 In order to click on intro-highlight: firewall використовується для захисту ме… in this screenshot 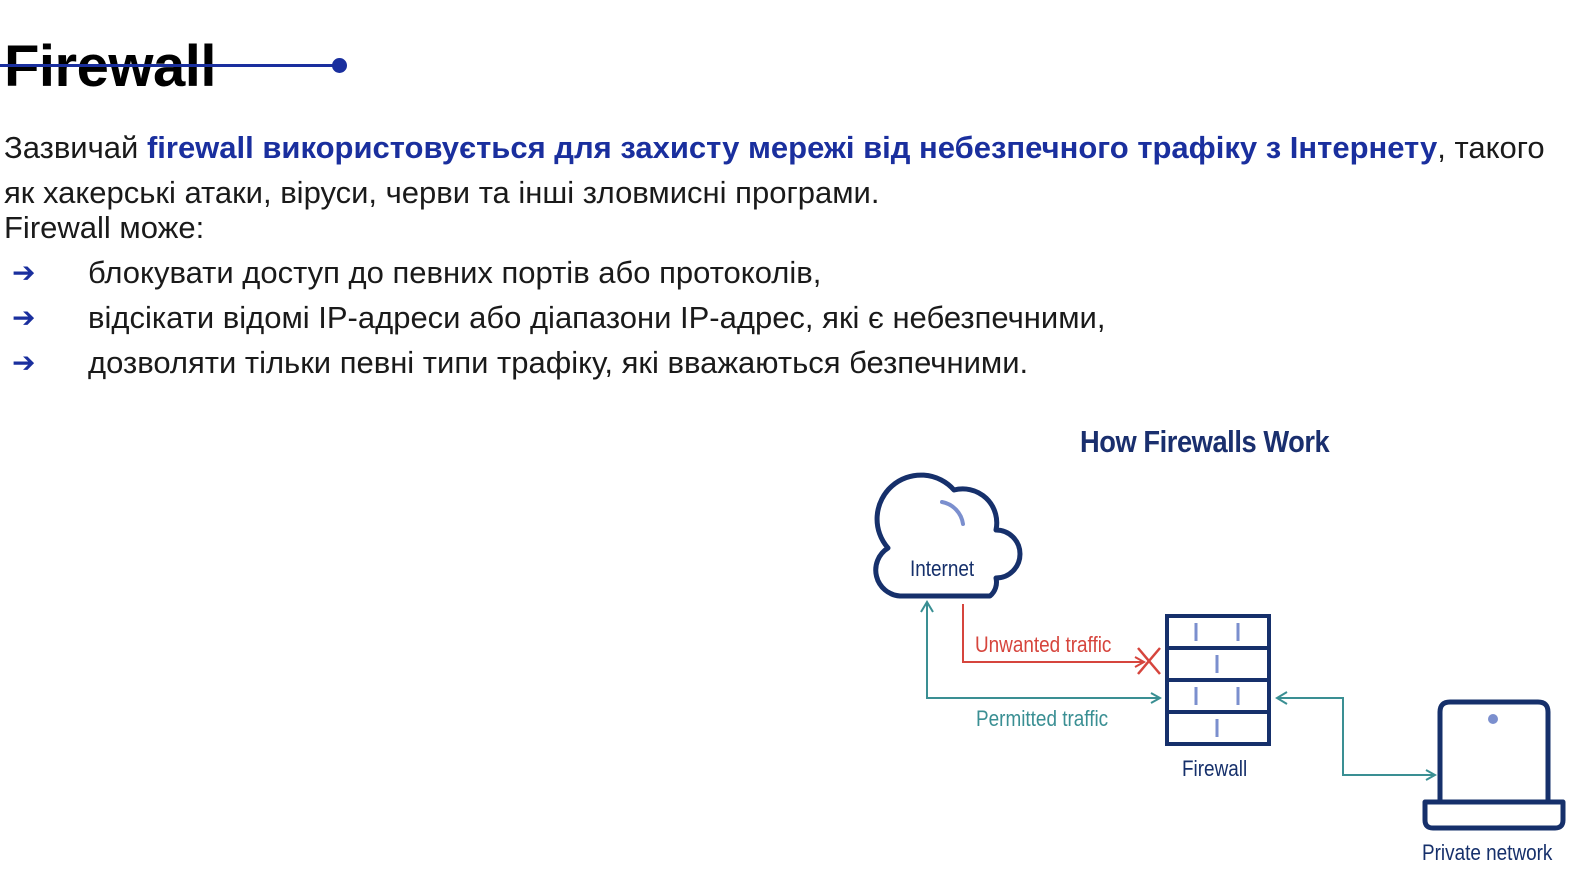, I will do `click(792, 147)`.